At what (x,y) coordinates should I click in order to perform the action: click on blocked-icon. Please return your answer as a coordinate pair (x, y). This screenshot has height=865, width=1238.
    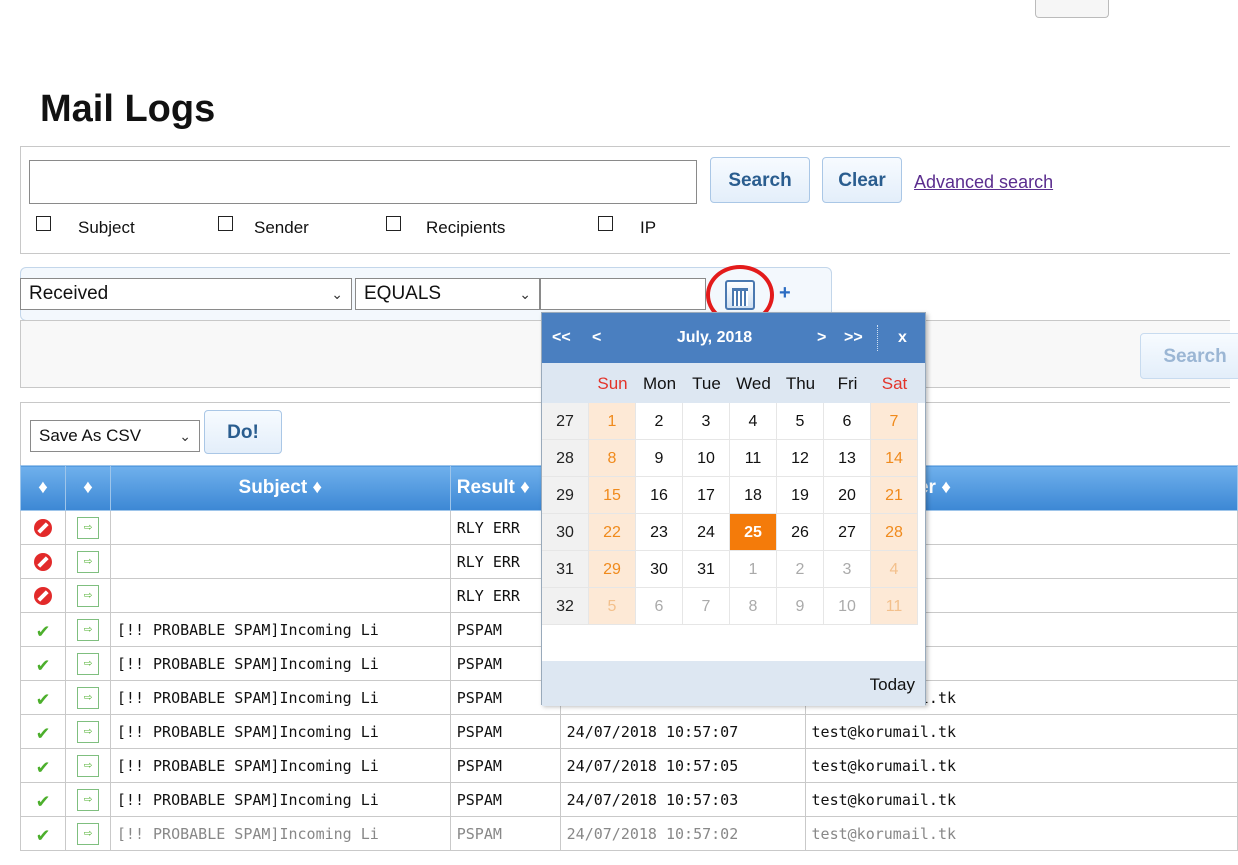
    Looking at the image, I should click on (42, 527).